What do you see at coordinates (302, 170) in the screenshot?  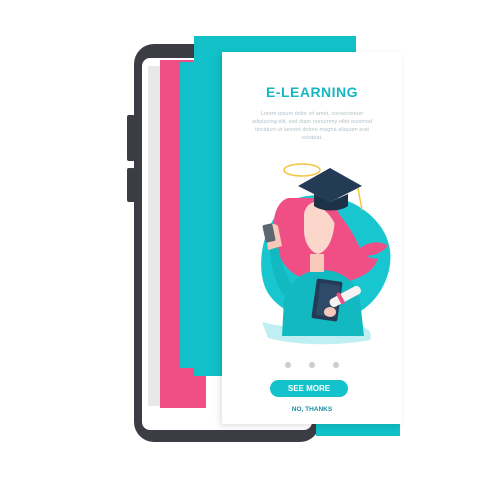 I see `halo` at bounding box center [302, 170].